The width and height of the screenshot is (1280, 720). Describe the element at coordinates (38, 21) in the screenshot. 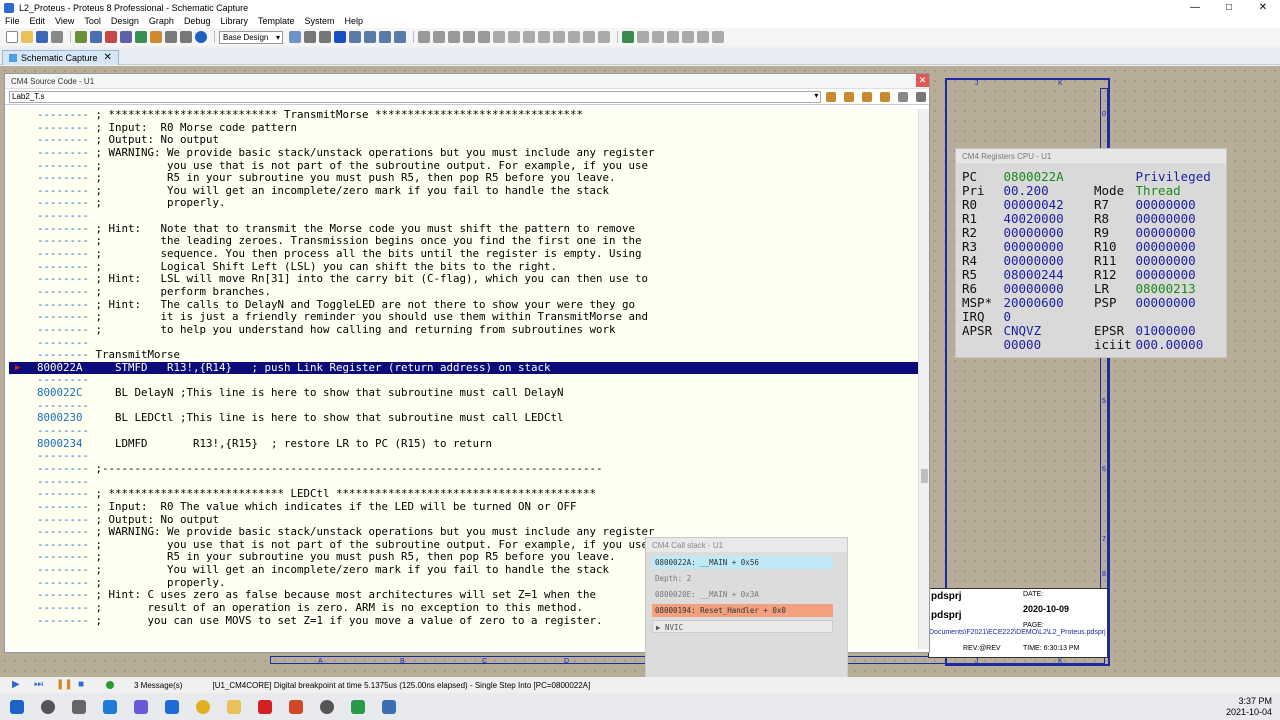

I see `menu-edit: Edit` at that location.